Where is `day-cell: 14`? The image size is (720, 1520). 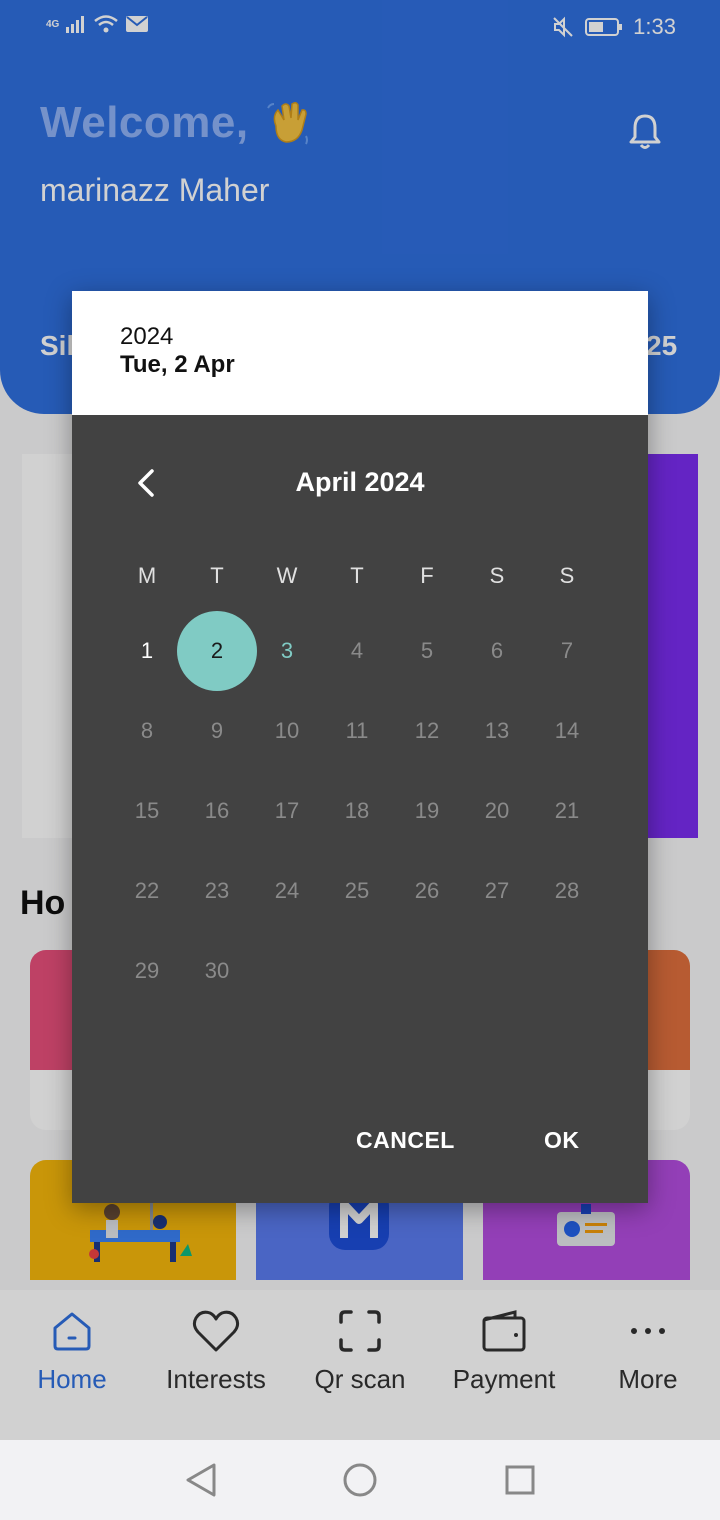 day-cell: 14 is located at coordinates (567, 730).